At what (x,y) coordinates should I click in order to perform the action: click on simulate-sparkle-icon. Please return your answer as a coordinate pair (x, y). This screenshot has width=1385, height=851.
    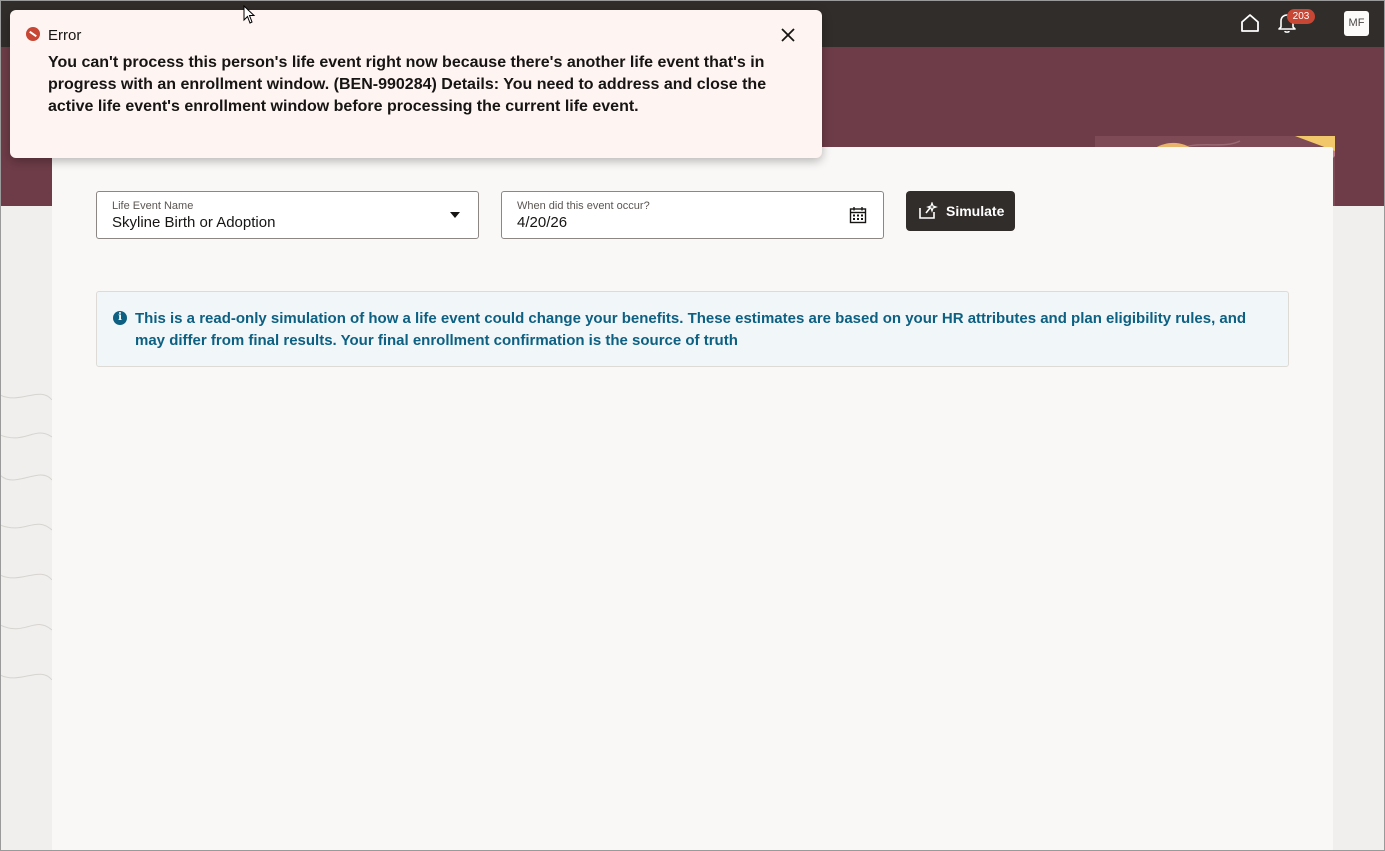
    Looking at the image, I should click on (928, 210).